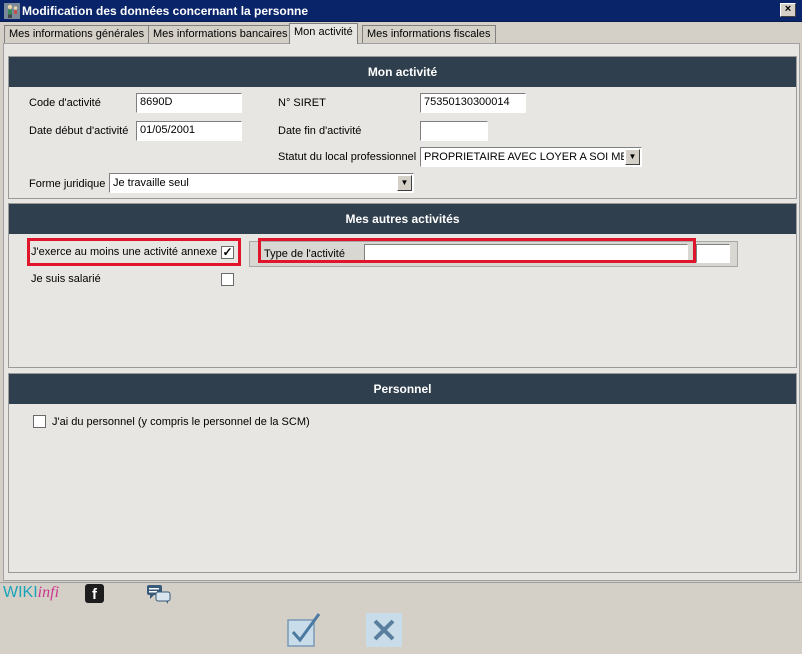 The width and height of the screenshot is (802, 654). Describe the element at coordinates (401, 582) in the screenshot. I see `footer-divider` at that location.